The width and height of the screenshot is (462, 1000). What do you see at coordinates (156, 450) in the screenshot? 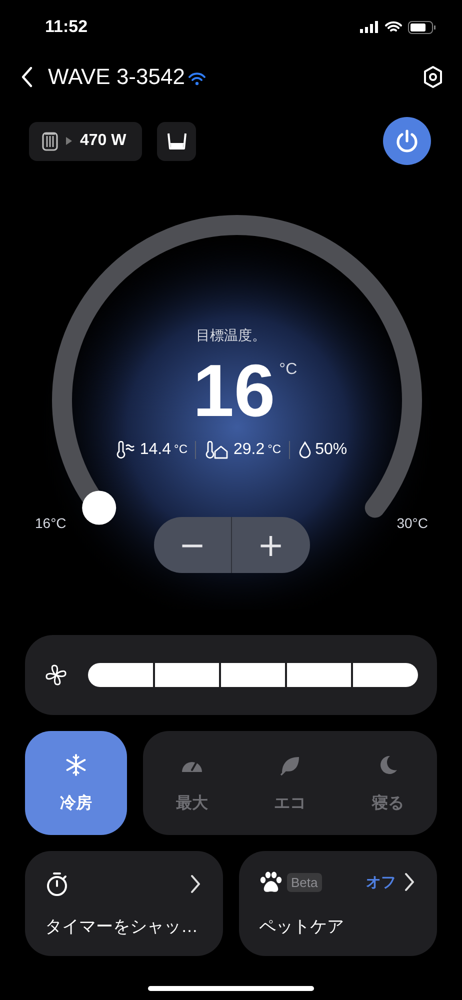
I see `reading-value: 14.4` at bounding box center [156, 450].